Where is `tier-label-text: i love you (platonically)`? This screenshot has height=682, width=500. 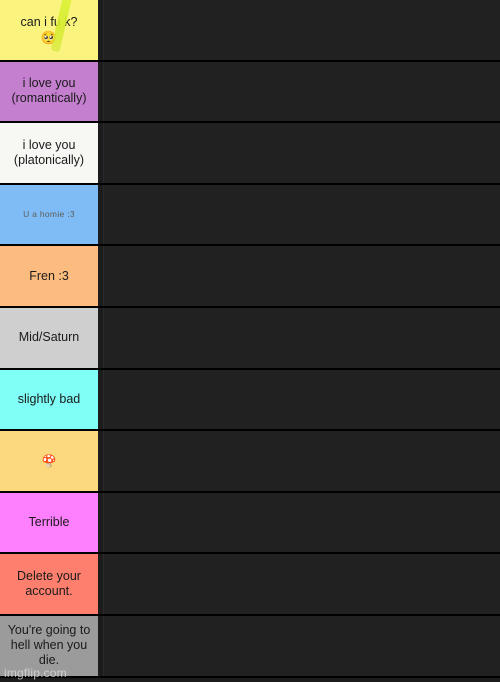 tier-label-text: i love you (platonically) is located at coordinates (49, 152).